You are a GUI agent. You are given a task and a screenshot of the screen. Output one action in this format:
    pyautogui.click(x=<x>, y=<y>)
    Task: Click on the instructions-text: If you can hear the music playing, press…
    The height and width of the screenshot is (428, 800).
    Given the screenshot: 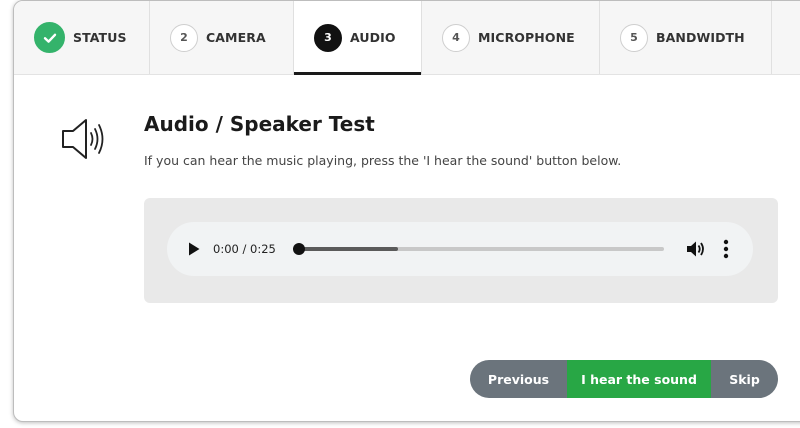 What is the action you would take?
    pyautogui.click(x=383, y=160)
    